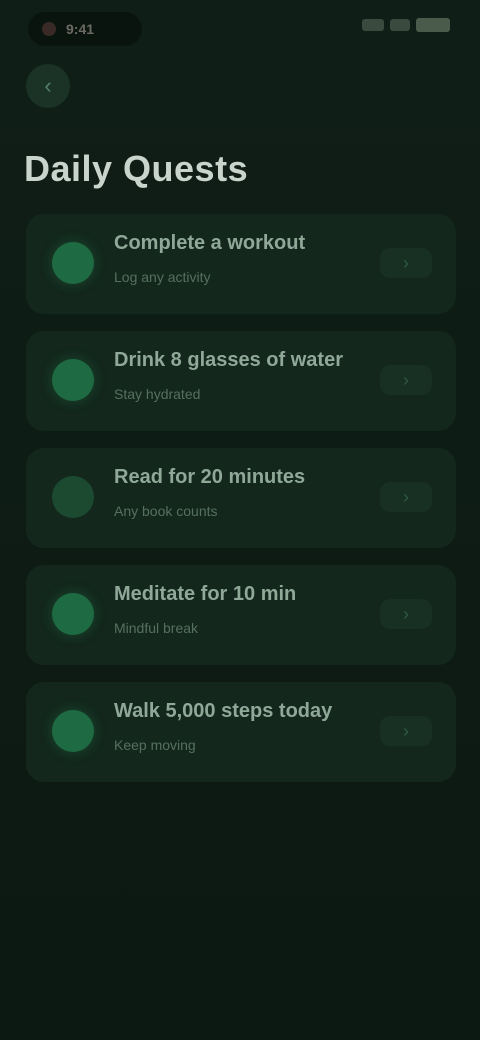  Describe the element at coordinates (156, 628) in the screenshot. I see `quest-subtitle: Mindful break` at that location.